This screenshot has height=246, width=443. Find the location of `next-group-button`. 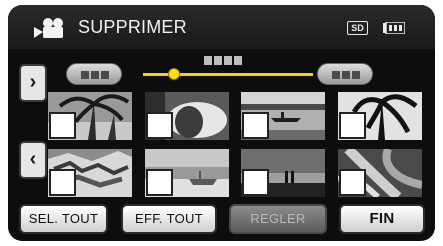

next-group-button is located at coordinates (345, 74).